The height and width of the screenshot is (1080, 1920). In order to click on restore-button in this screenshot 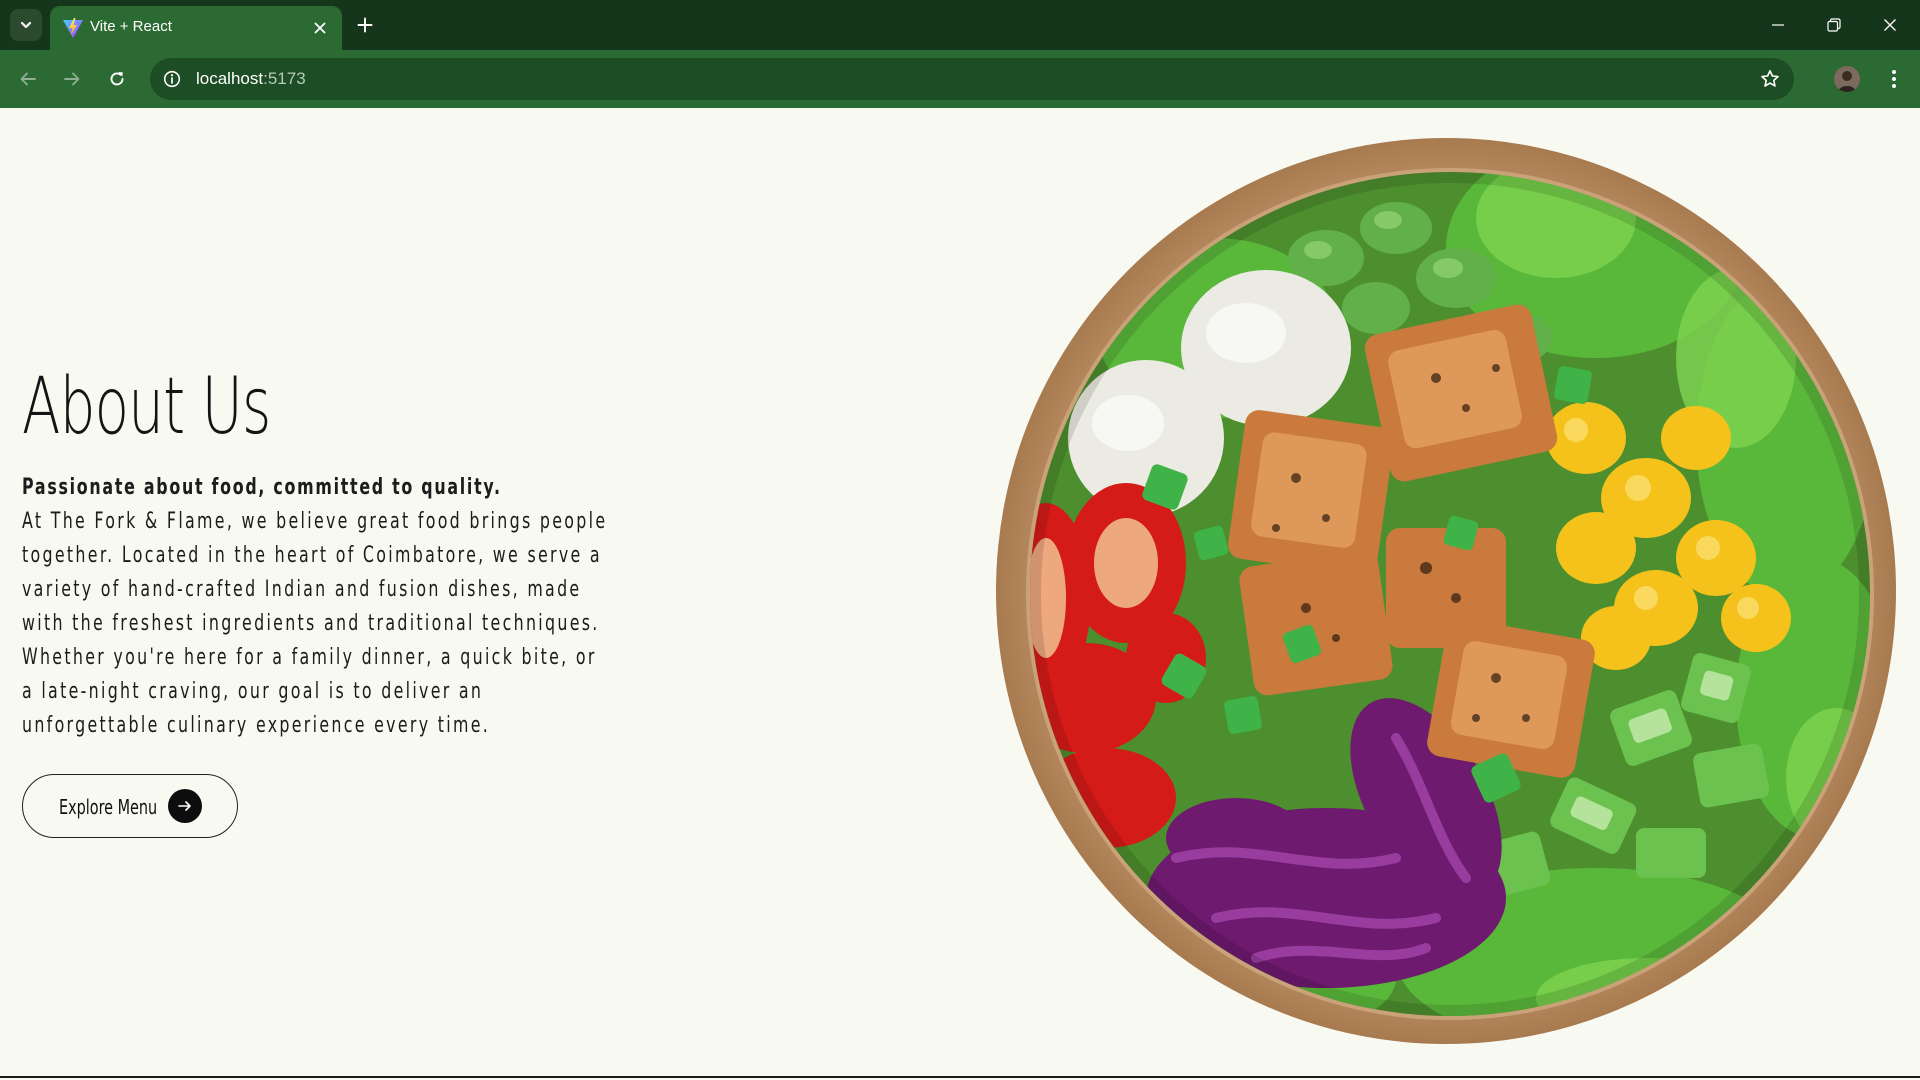, I will do `click(1834, 25)`.